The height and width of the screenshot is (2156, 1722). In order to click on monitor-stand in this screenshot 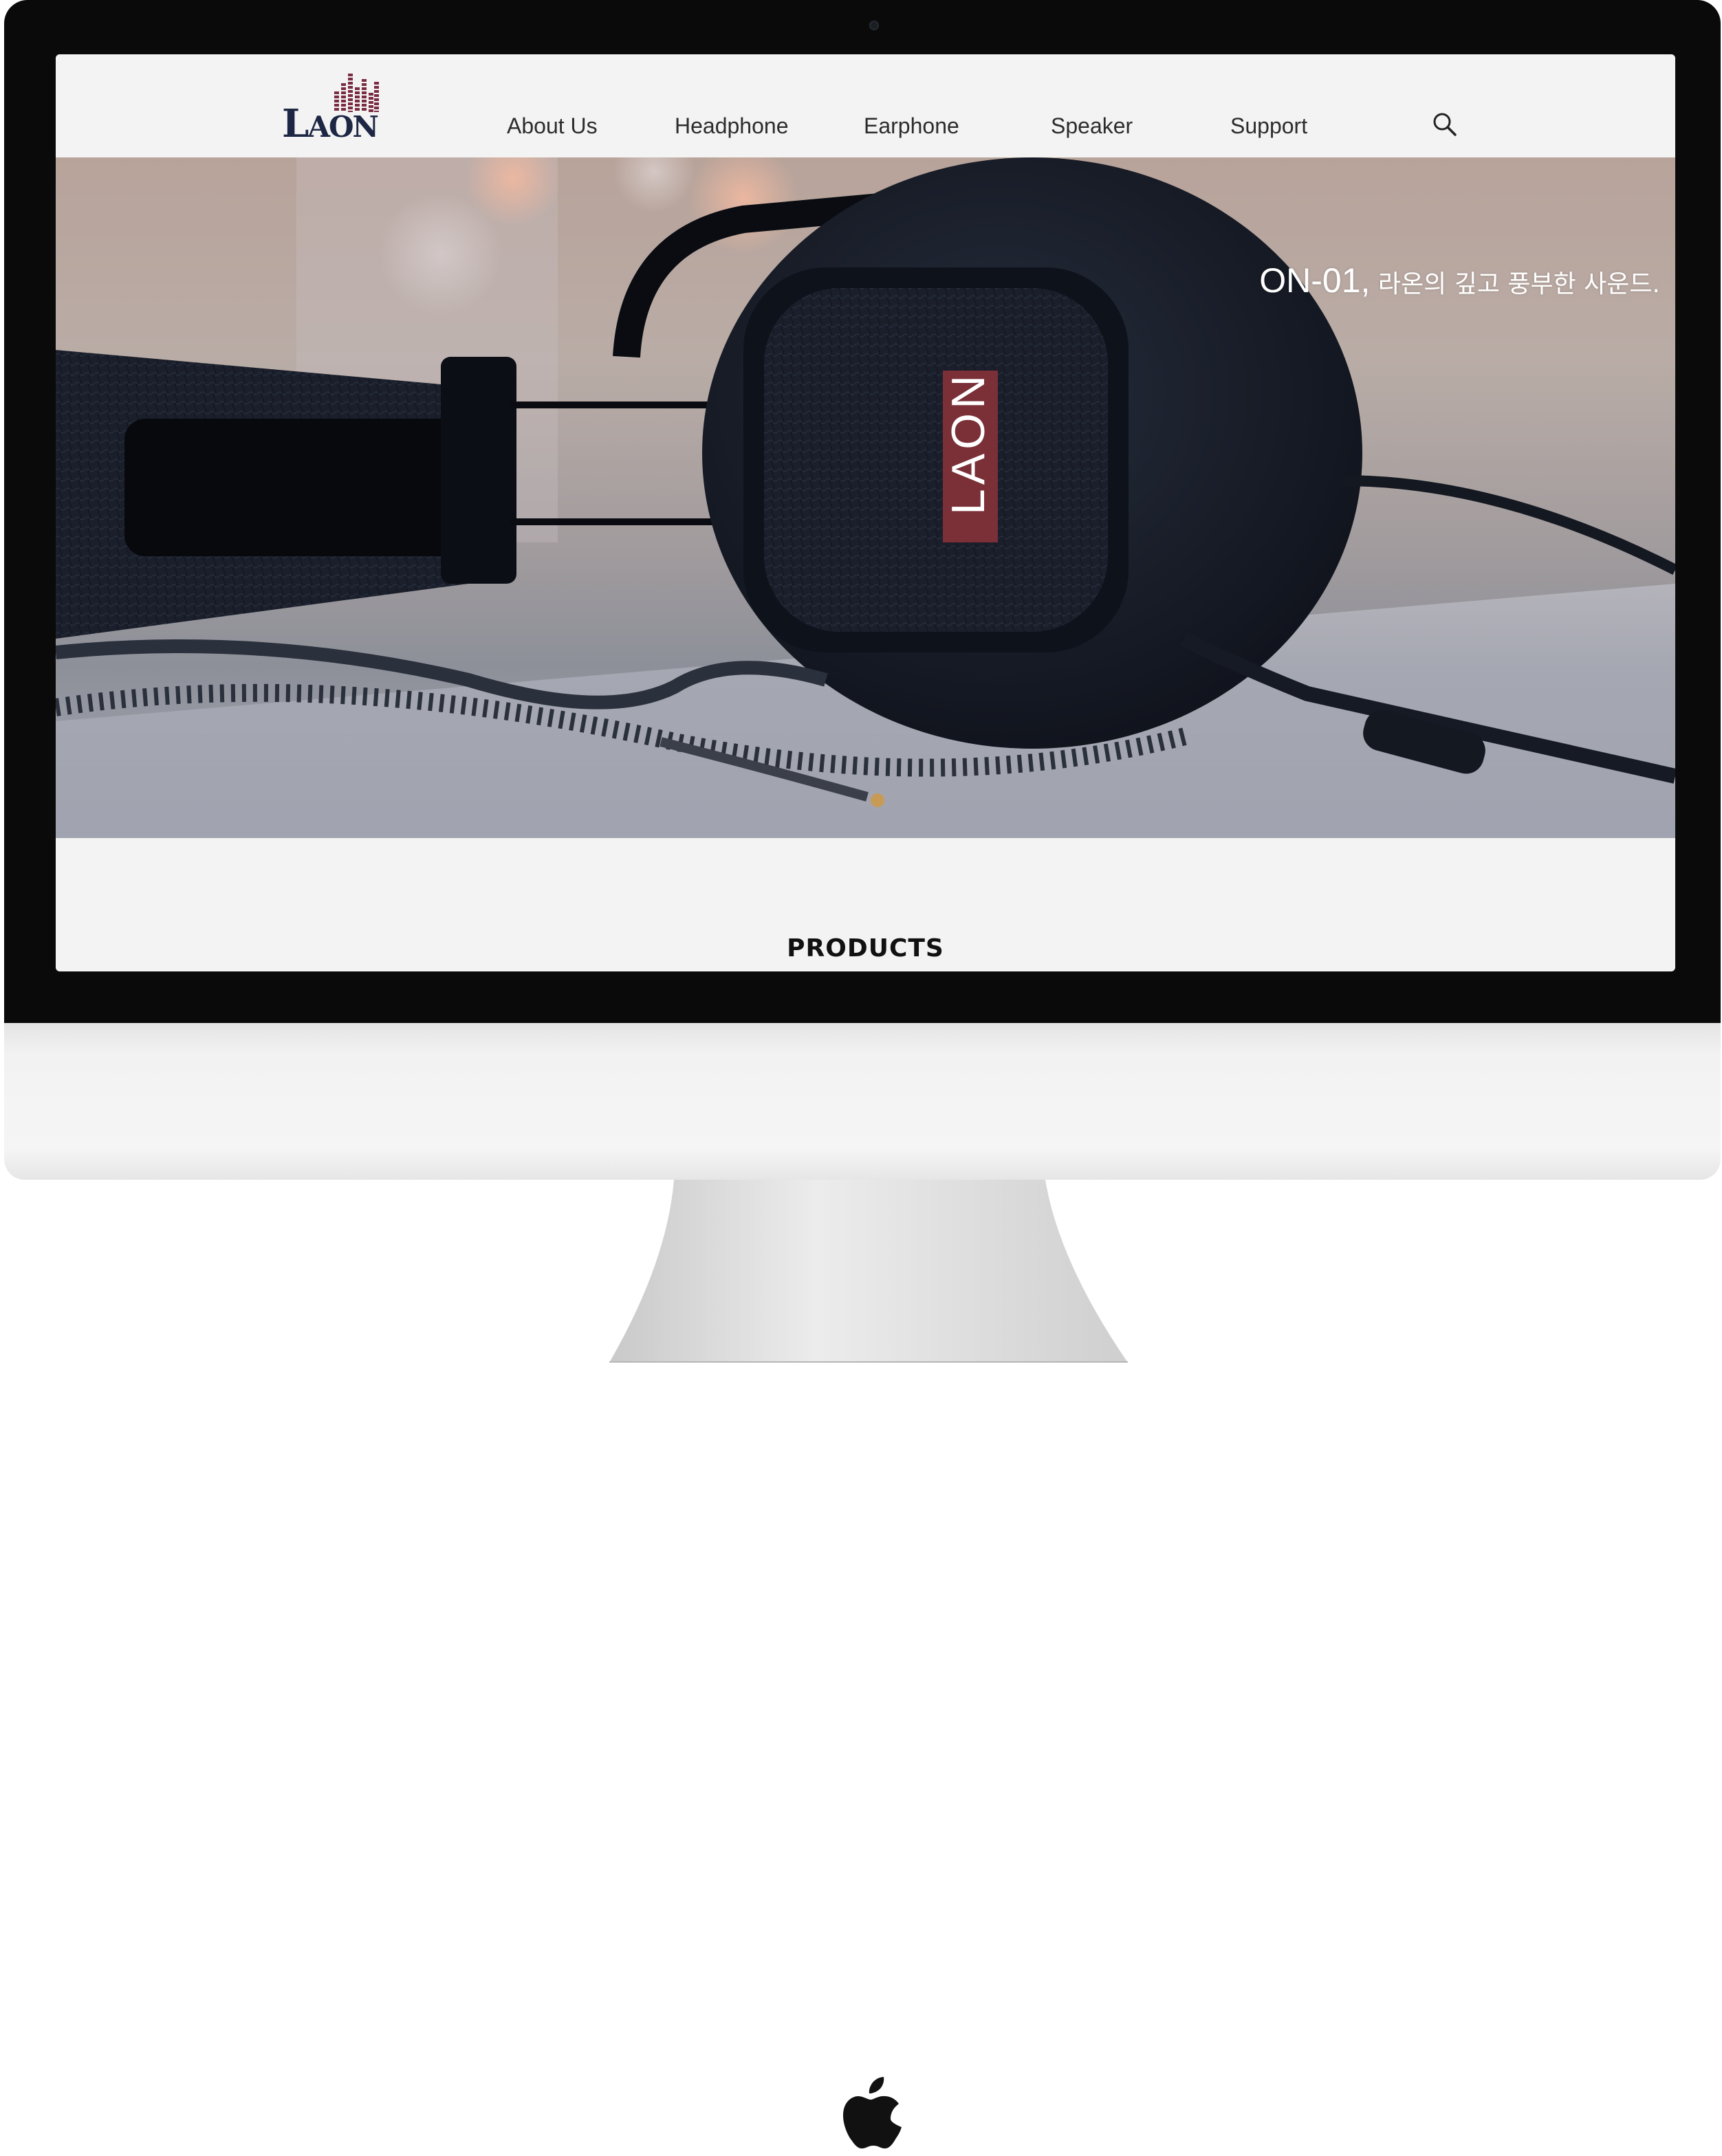, I will do `click(868, 1271)`.